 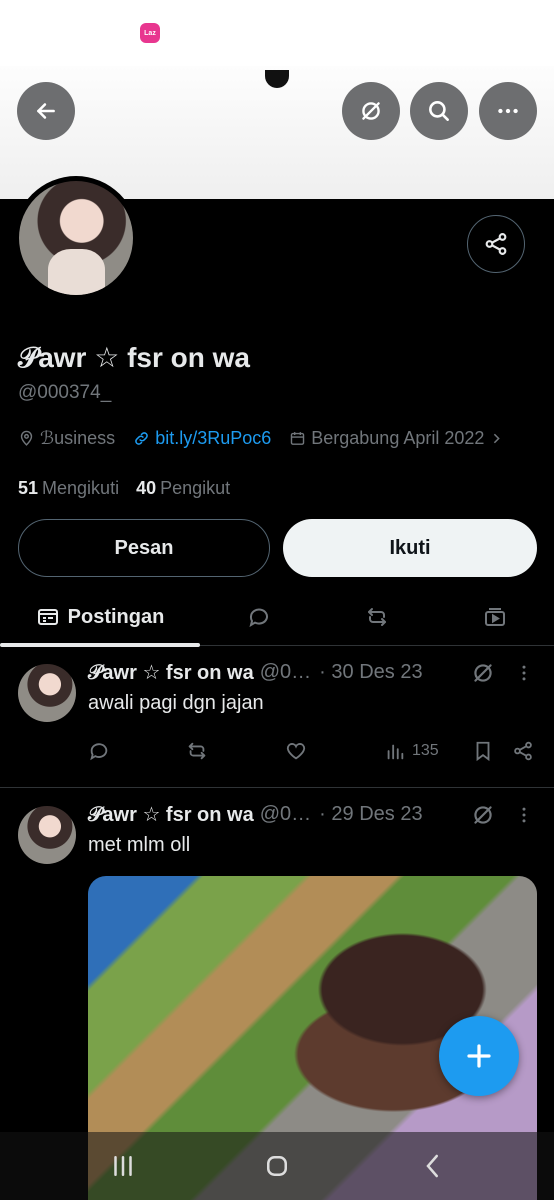 I want to click on following-stat: 51 Mengikuti, so click(x=68, y=488).